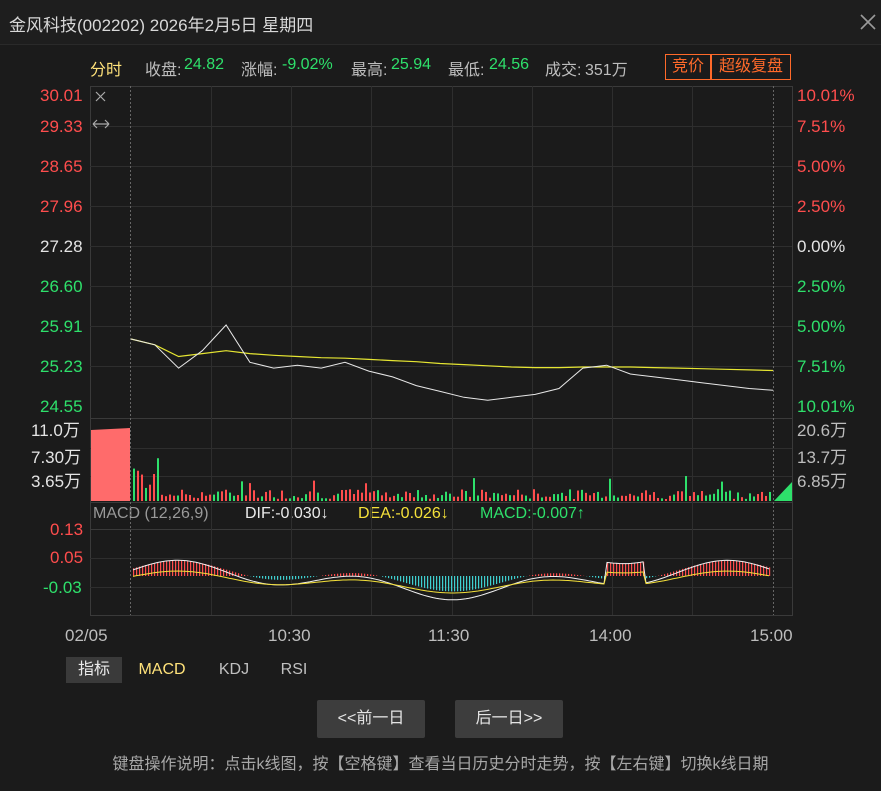 The image size is (881, 791). I want to click on tab-macd: MACD, so click(162, 670).